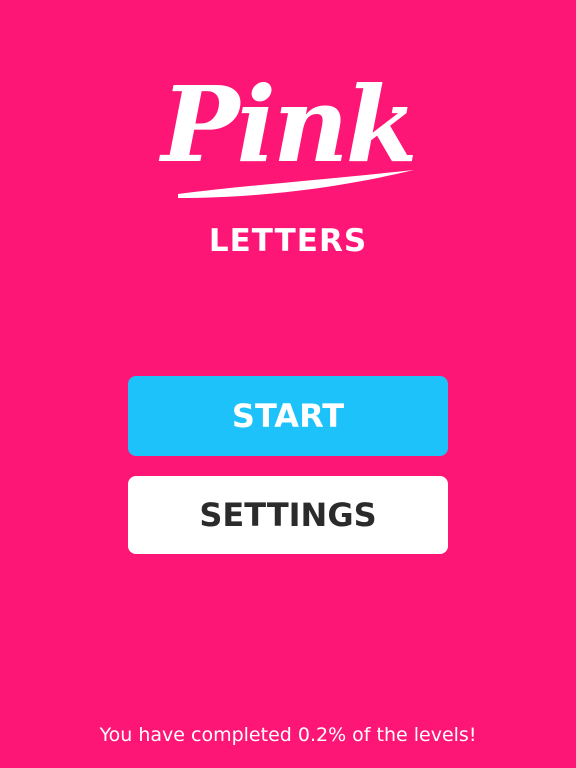  I want to click on logo-word: Pink, so click(289, 124).